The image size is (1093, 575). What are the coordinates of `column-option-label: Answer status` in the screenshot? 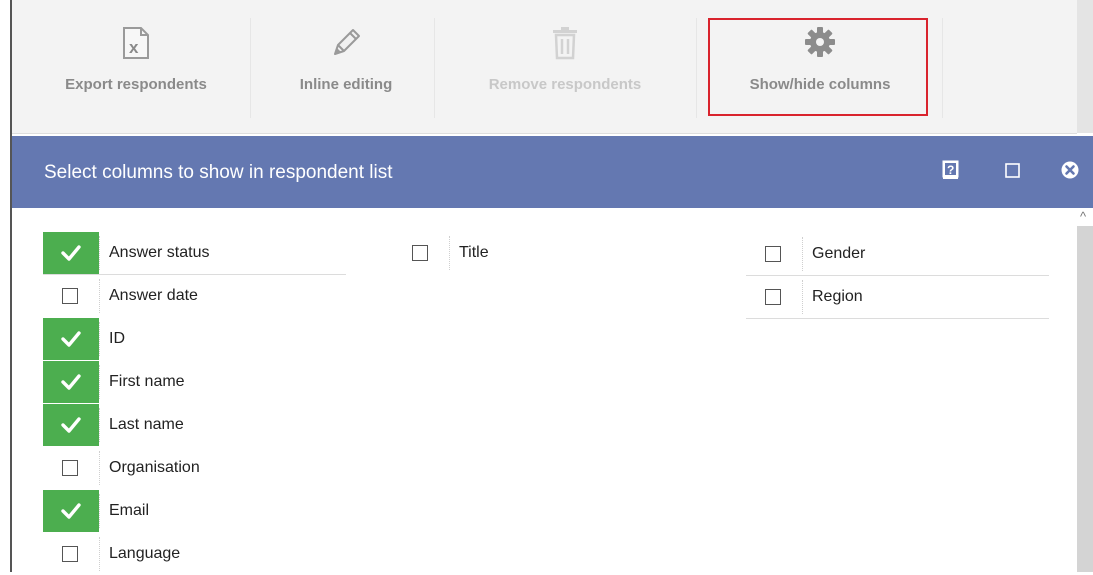 It's located at (159, 252).